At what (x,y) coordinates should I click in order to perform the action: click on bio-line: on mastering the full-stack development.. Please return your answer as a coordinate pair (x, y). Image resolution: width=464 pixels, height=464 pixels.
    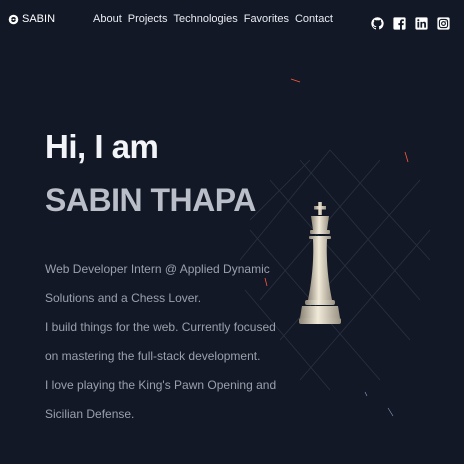
    Looking at the image, I should click on (153, 356).